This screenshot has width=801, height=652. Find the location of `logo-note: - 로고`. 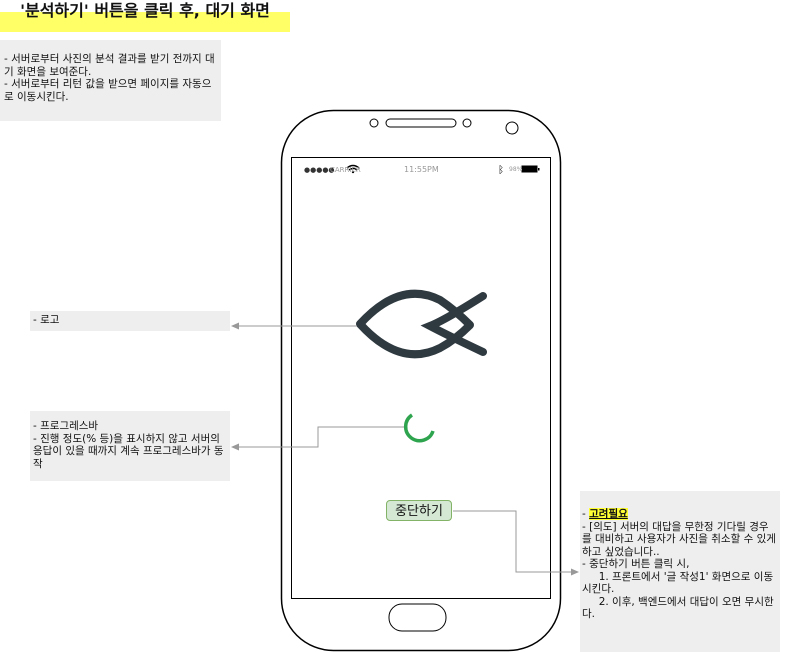

logo-note: - 로고 is located at coordinates (130, 321).